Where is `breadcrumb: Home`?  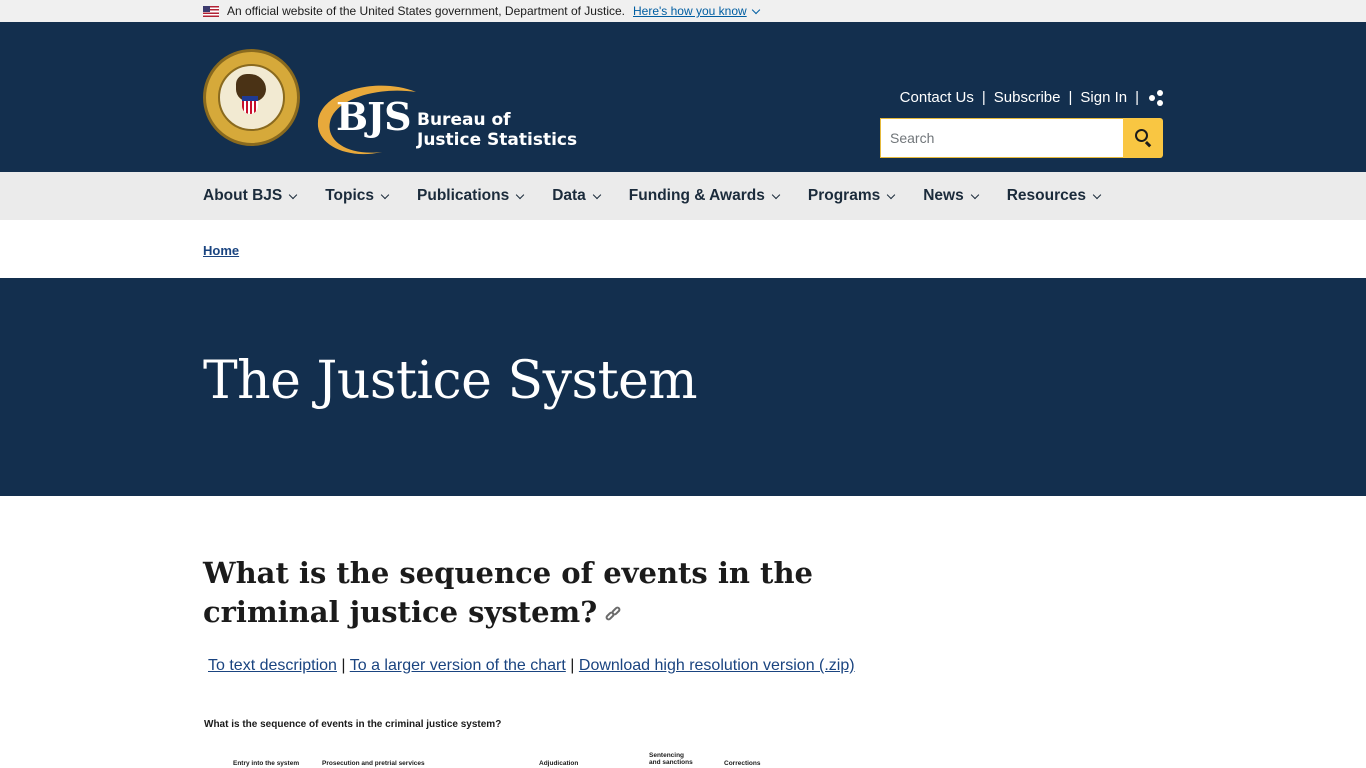 breadcrumb: Home is located at coordinates (683, 249).